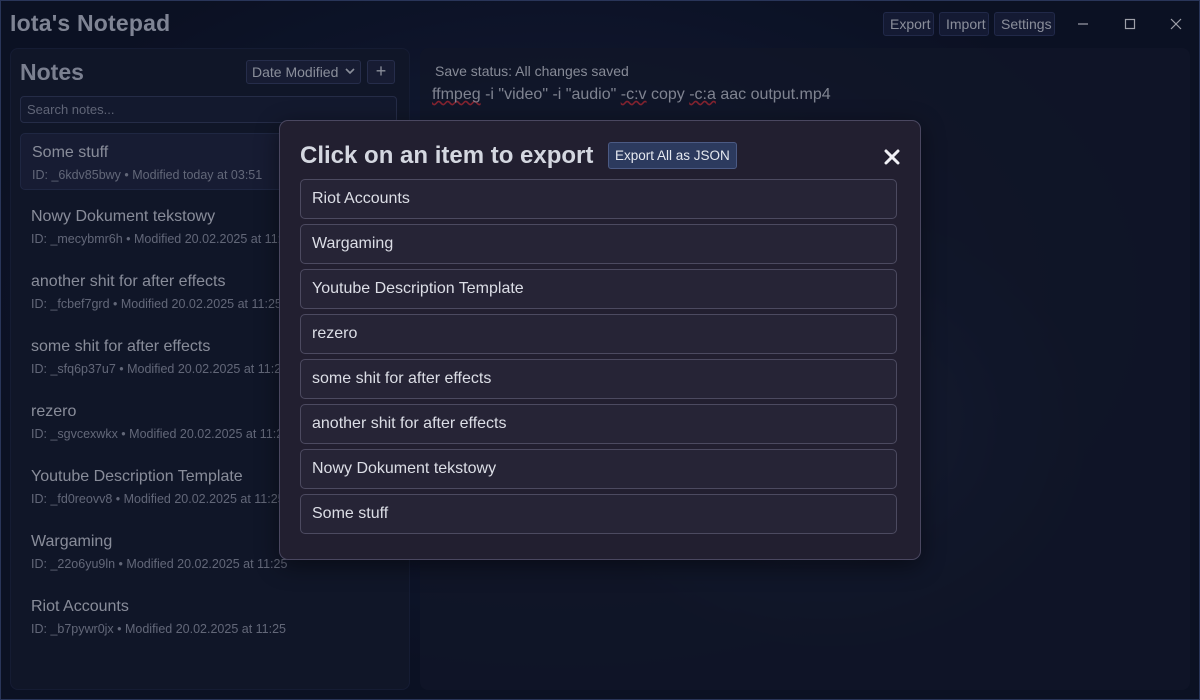 This screenshot has height=700, width=1200. I want to click on export-item: rezero, so click(598, 334).